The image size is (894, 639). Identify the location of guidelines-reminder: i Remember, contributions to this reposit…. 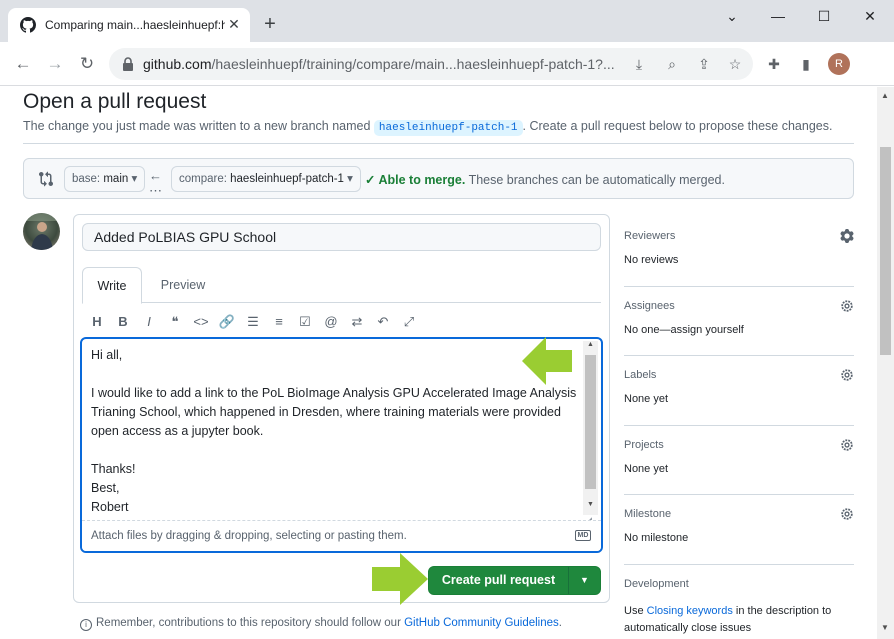
(321, 624).